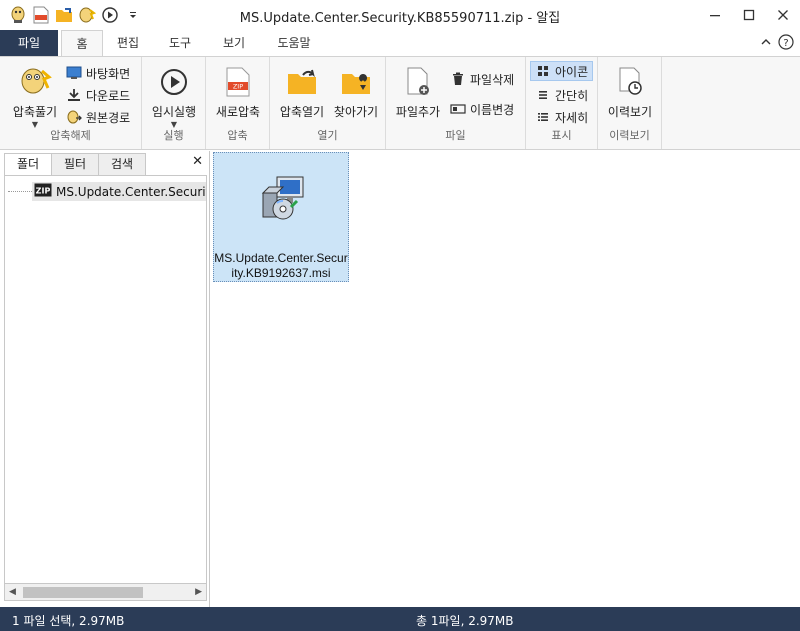  Describe the element at coordinates (465, 621) in the screenshot. I see `status-total: 총 1파일, 2.97MB` at that location.